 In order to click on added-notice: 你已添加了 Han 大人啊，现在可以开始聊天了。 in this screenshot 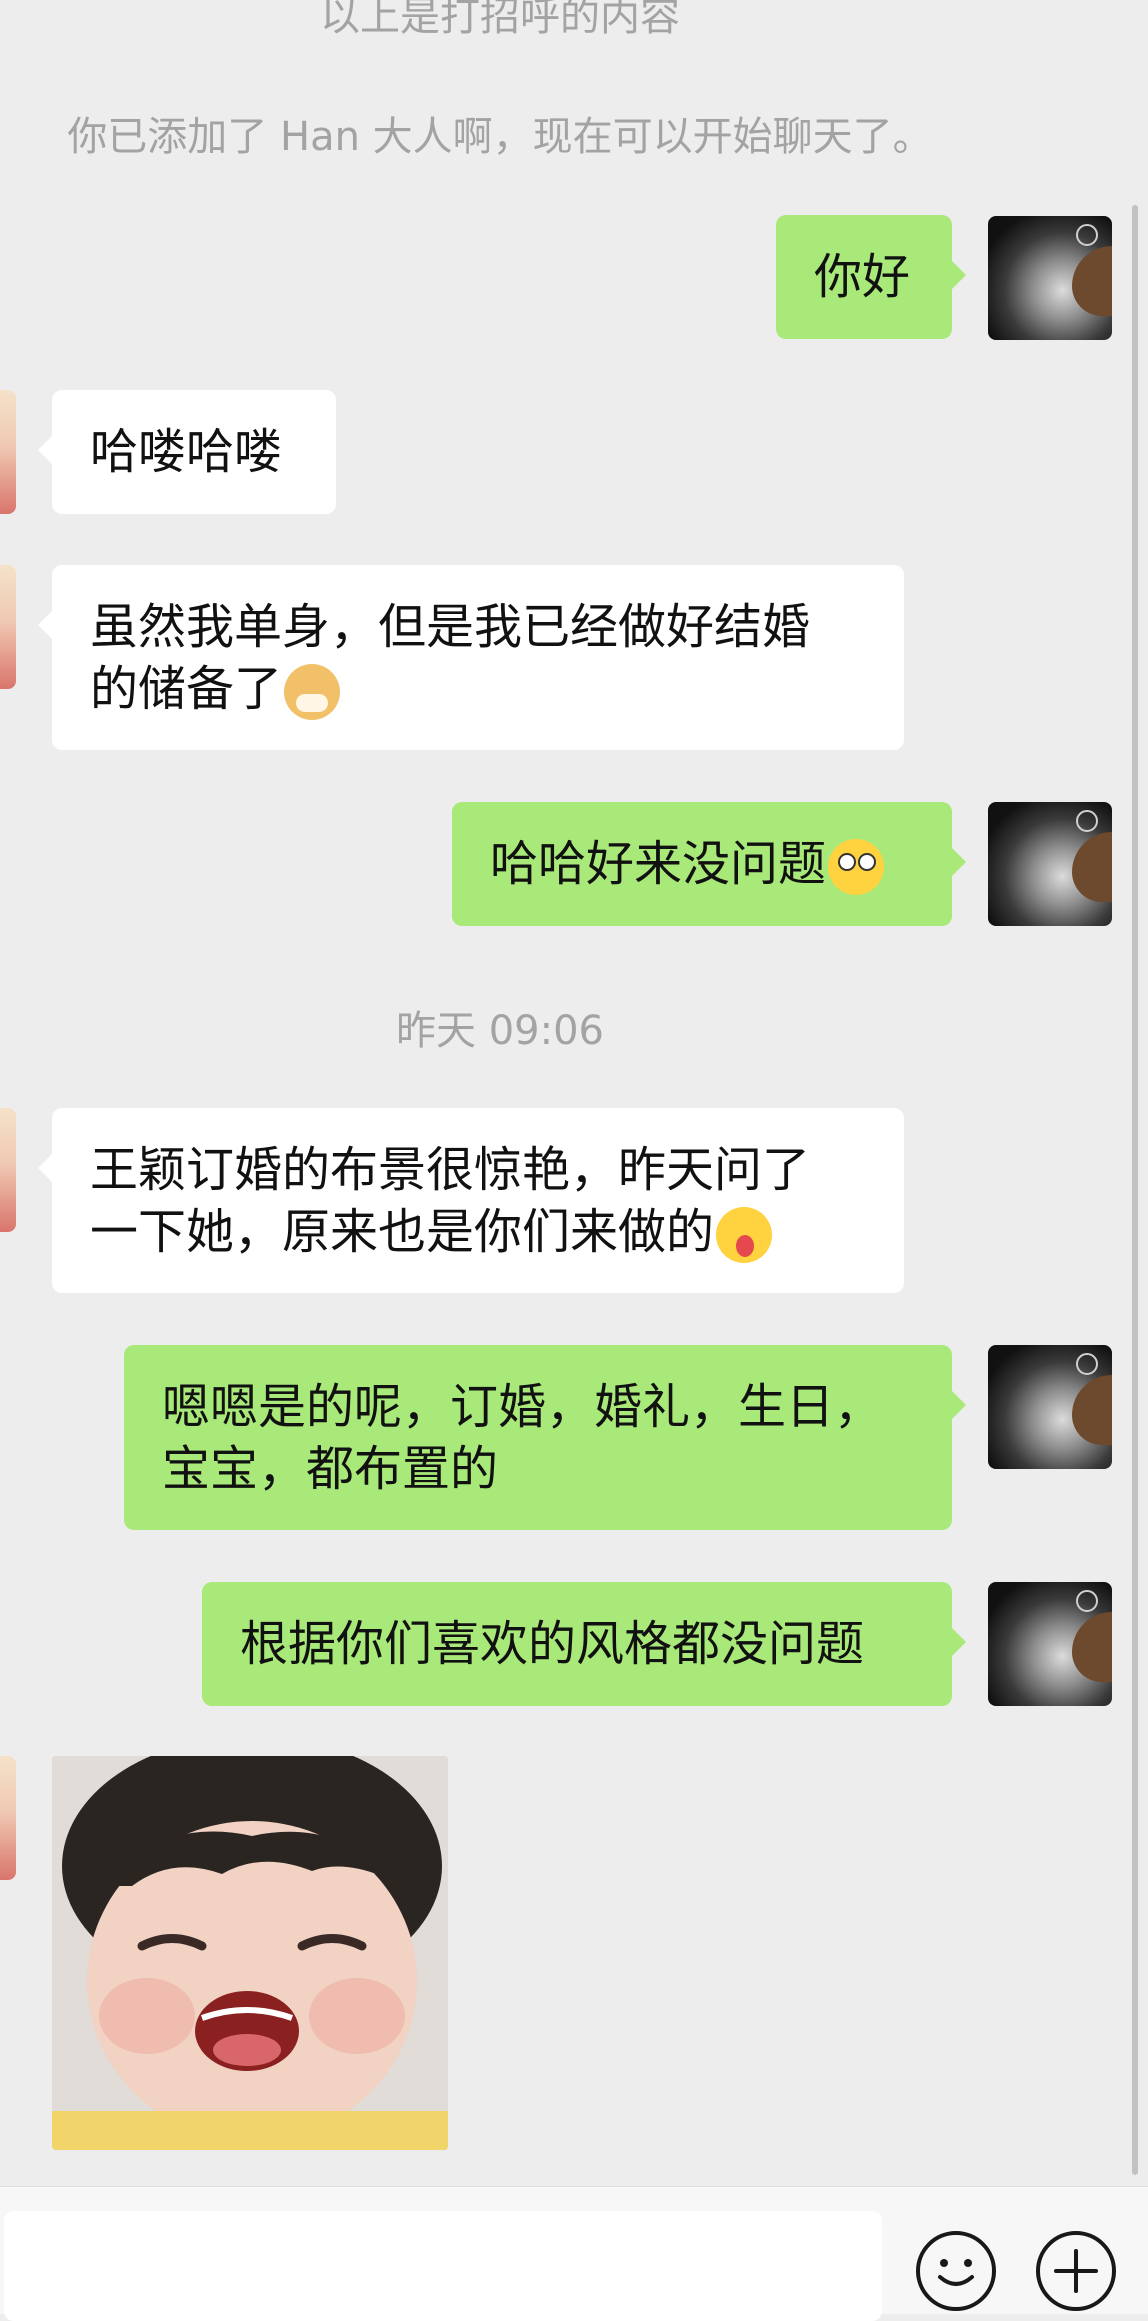, I will do `click(500, 137)`.